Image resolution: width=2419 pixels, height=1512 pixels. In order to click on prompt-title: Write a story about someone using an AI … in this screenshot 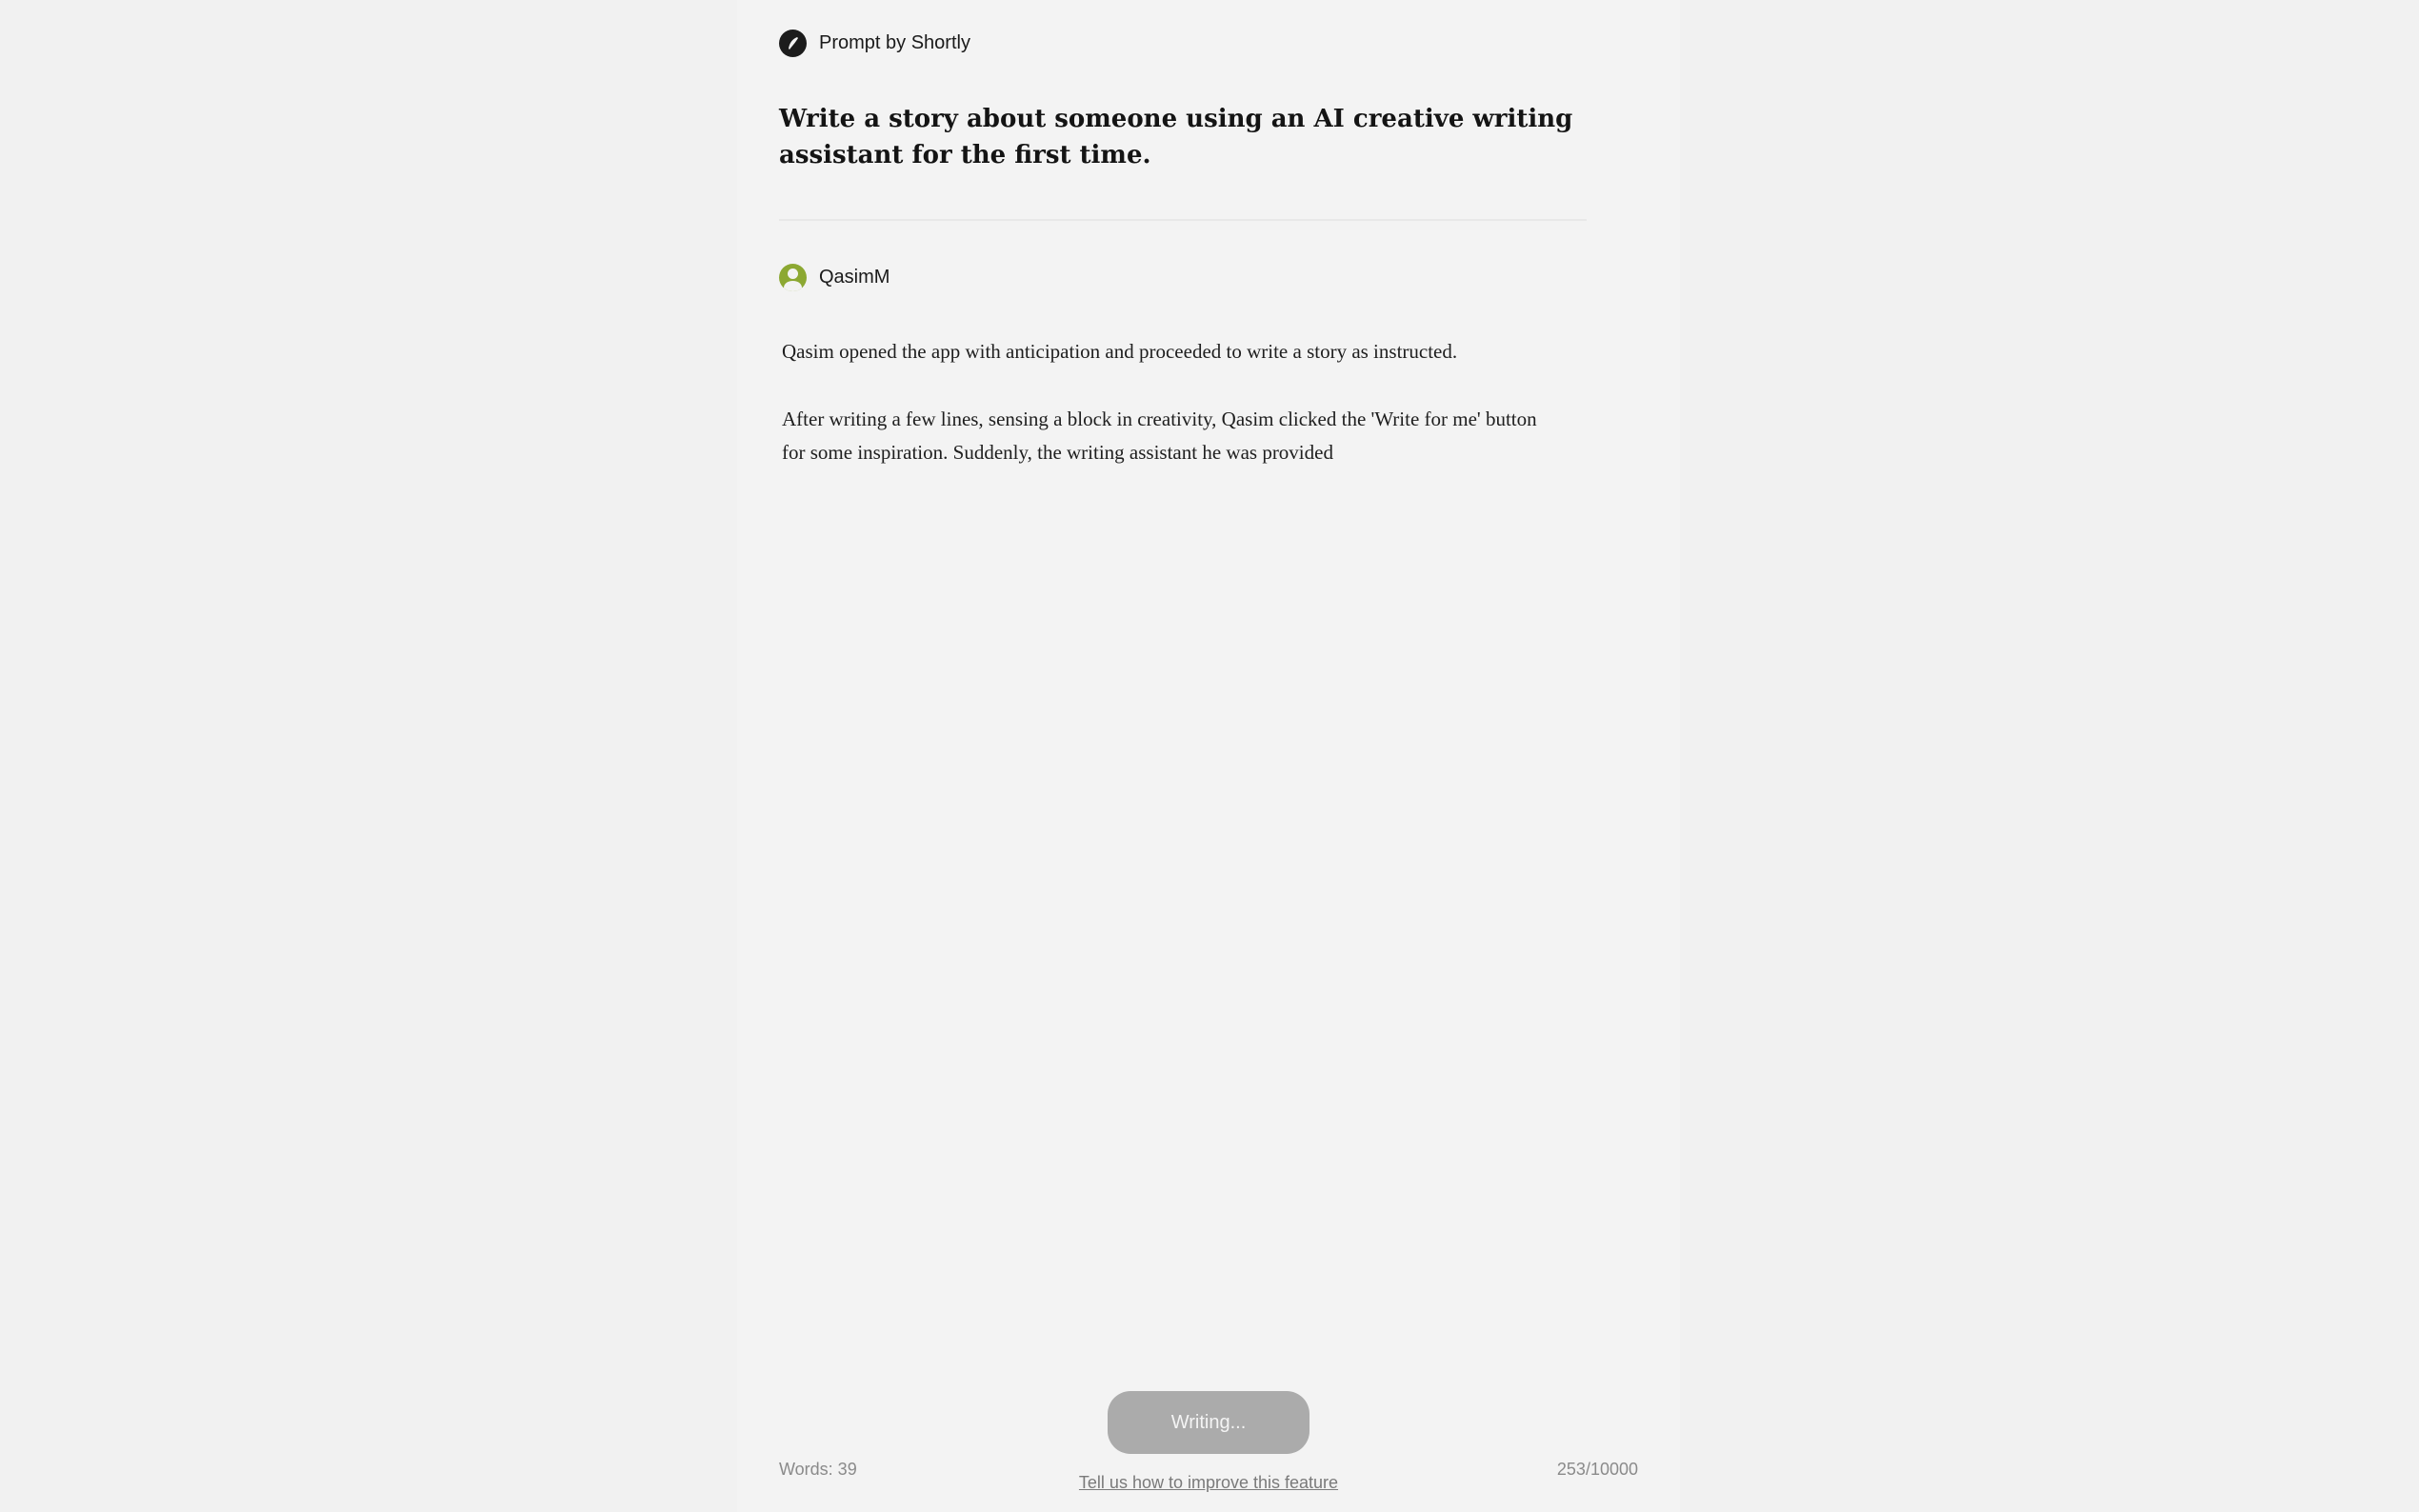, I will do `click(1176, 137)`.